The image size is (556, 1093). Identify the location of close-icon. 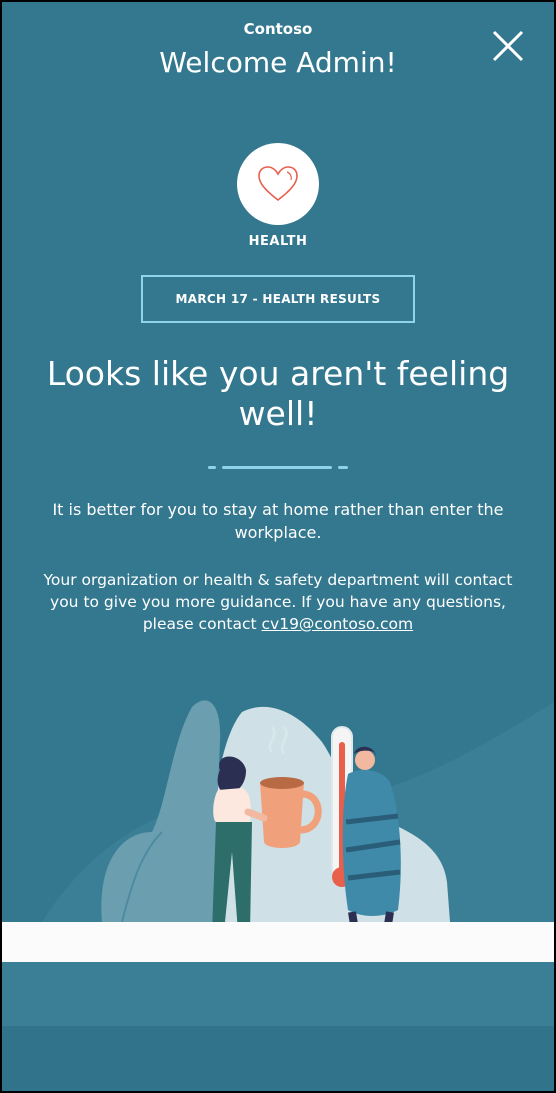
(508, 46).